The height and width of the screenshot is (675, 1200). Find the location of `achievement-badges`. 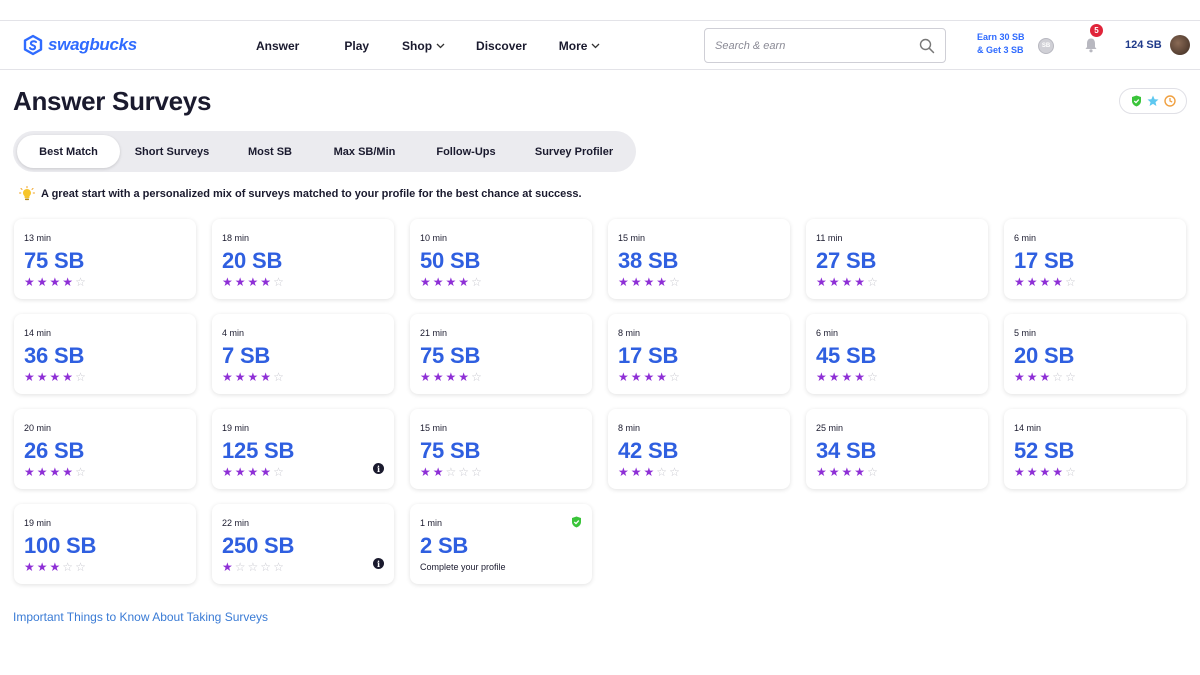

achievement-badges is located at coordinates (1153, 101).